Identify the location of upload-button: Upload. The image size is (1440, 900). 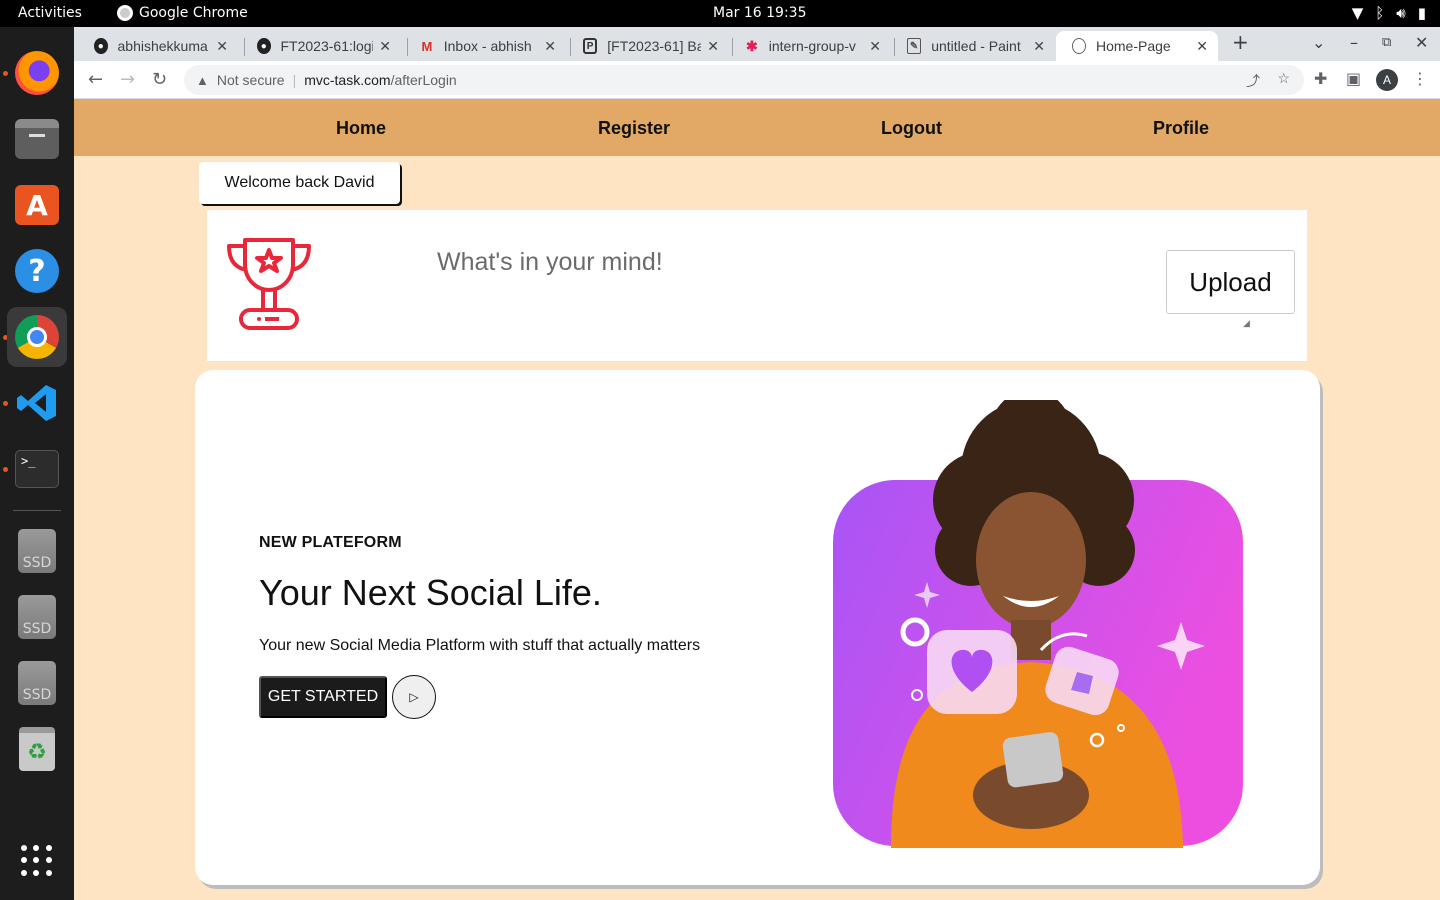
(1230, 282).